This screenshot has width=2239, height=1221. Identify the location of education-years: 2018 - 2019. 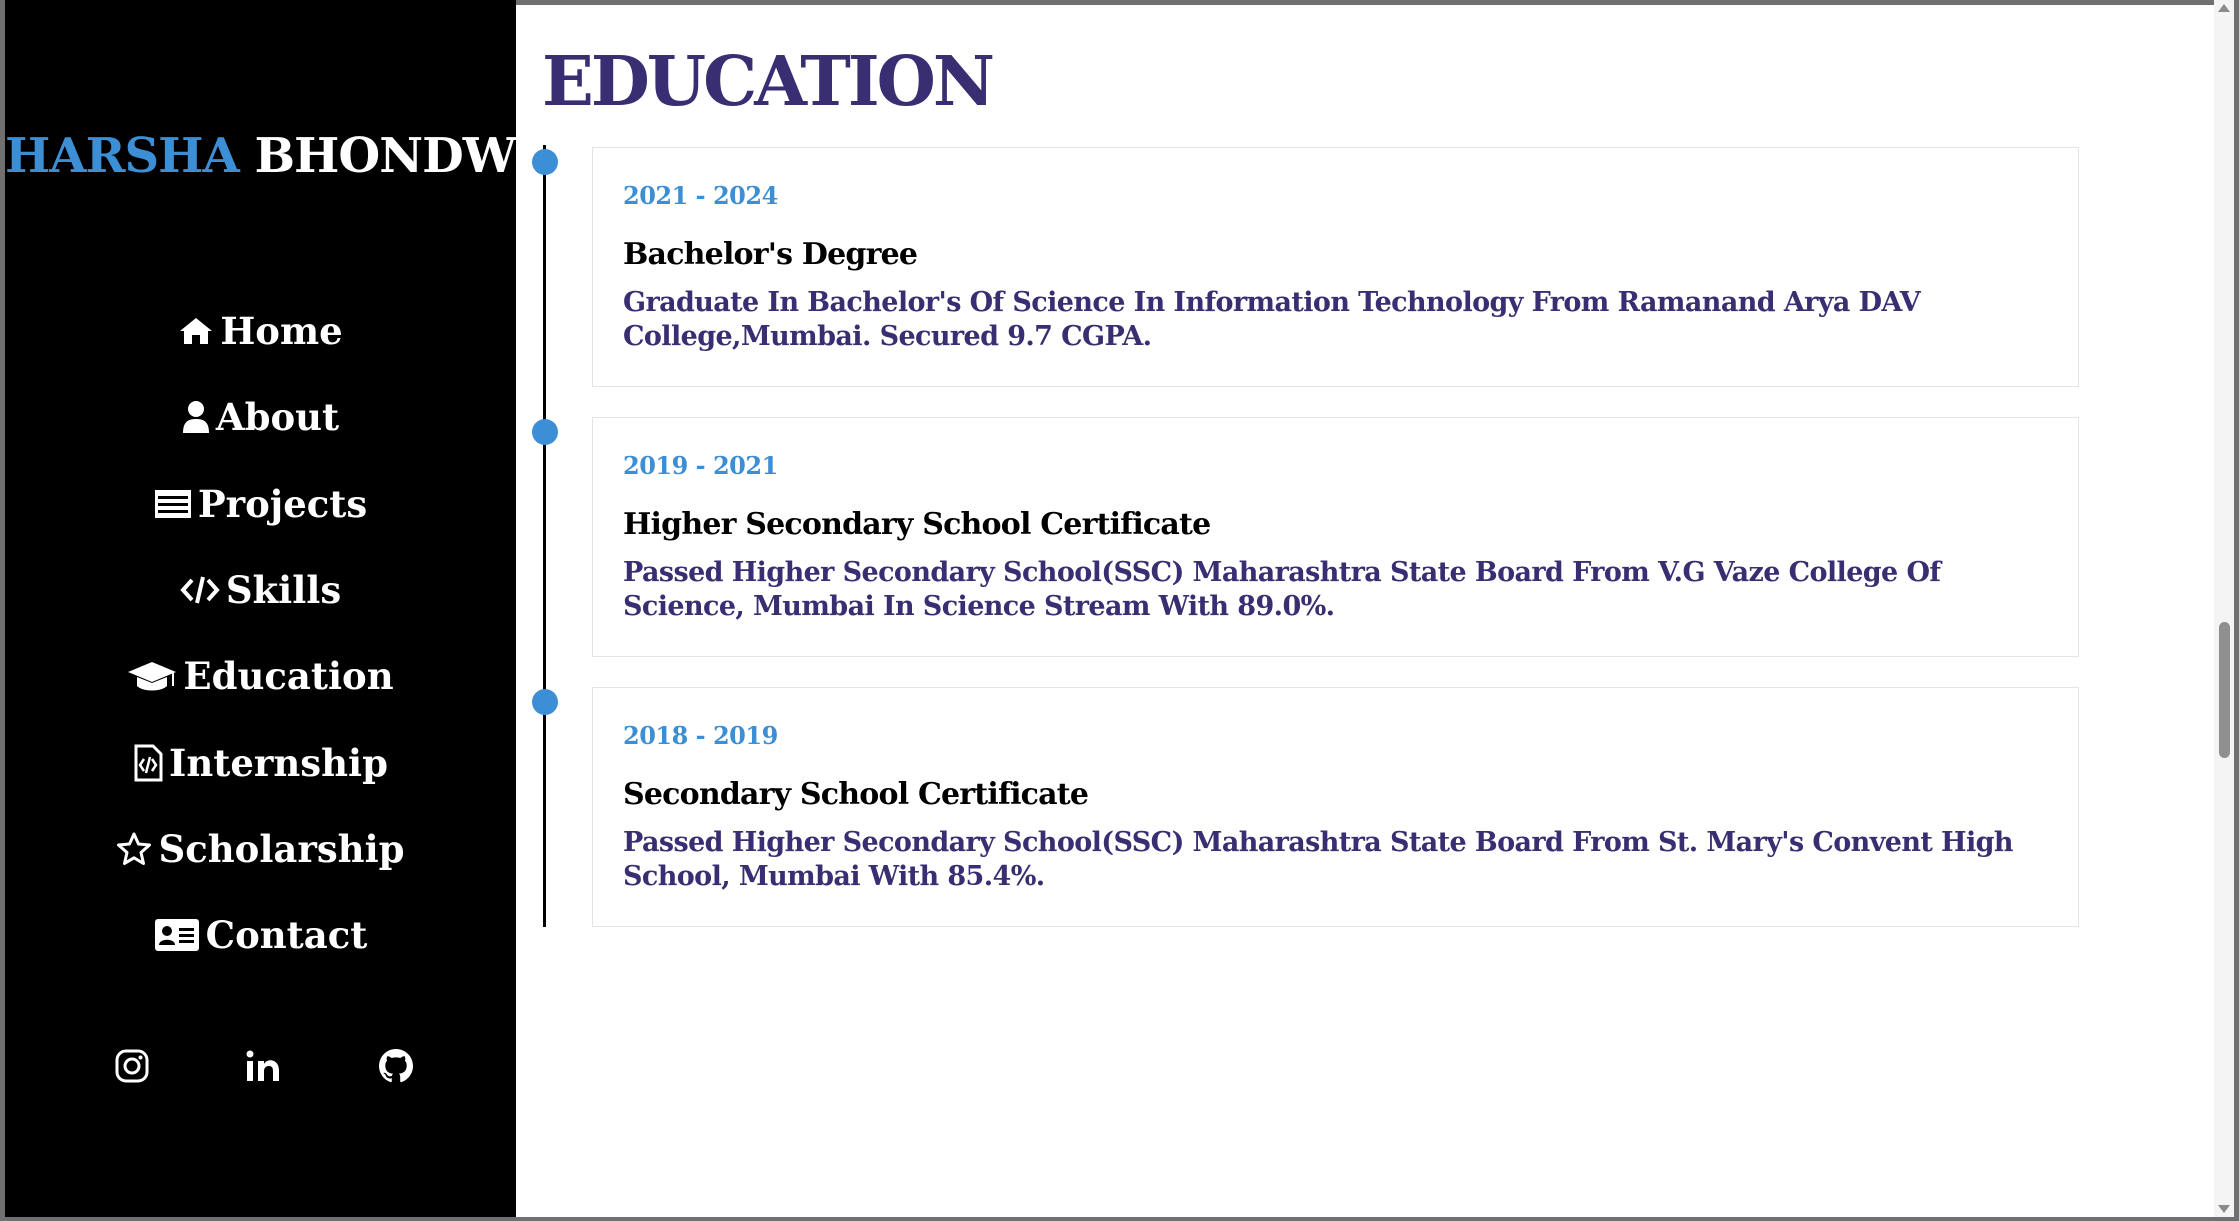
(700, 735).